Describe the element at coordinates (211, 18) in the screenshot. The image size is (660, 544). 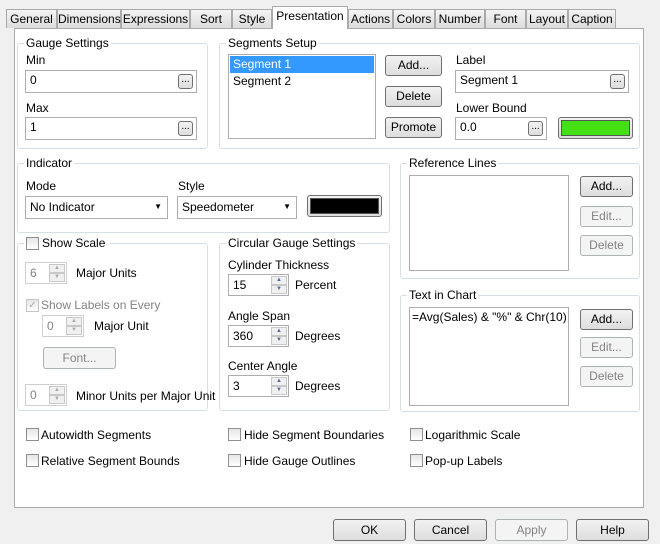
I see `tab-sort: Sort` at that location.